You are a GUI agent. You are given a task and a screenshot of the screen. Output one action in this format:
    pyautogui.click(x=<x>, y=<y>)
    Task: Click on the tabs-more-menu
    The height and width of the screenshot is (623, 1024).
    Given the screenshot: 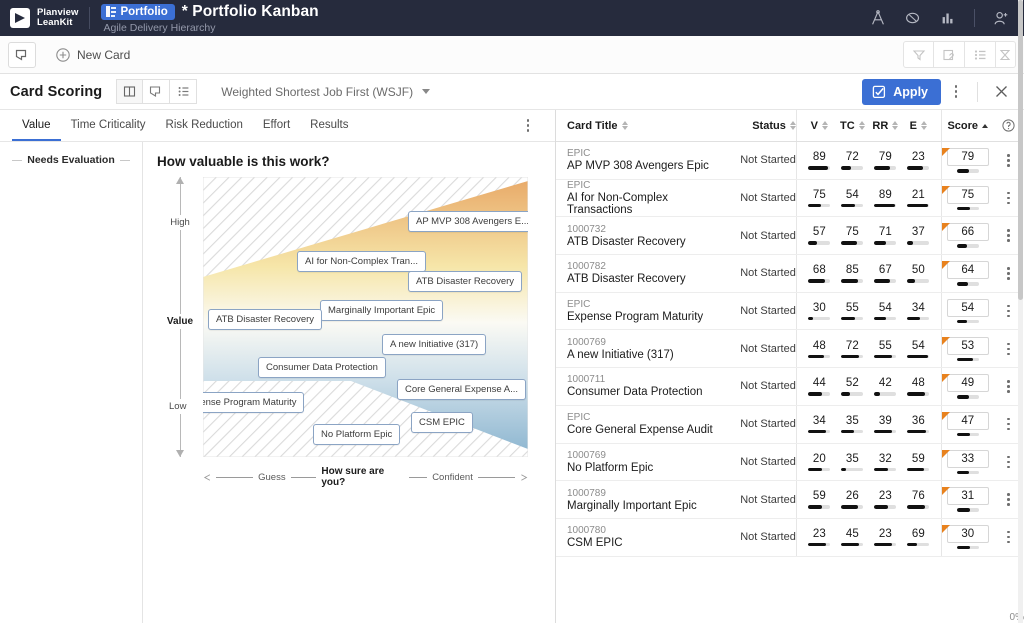 What is the action you would take?
    pyautogui.click(x=536, y=125)
    